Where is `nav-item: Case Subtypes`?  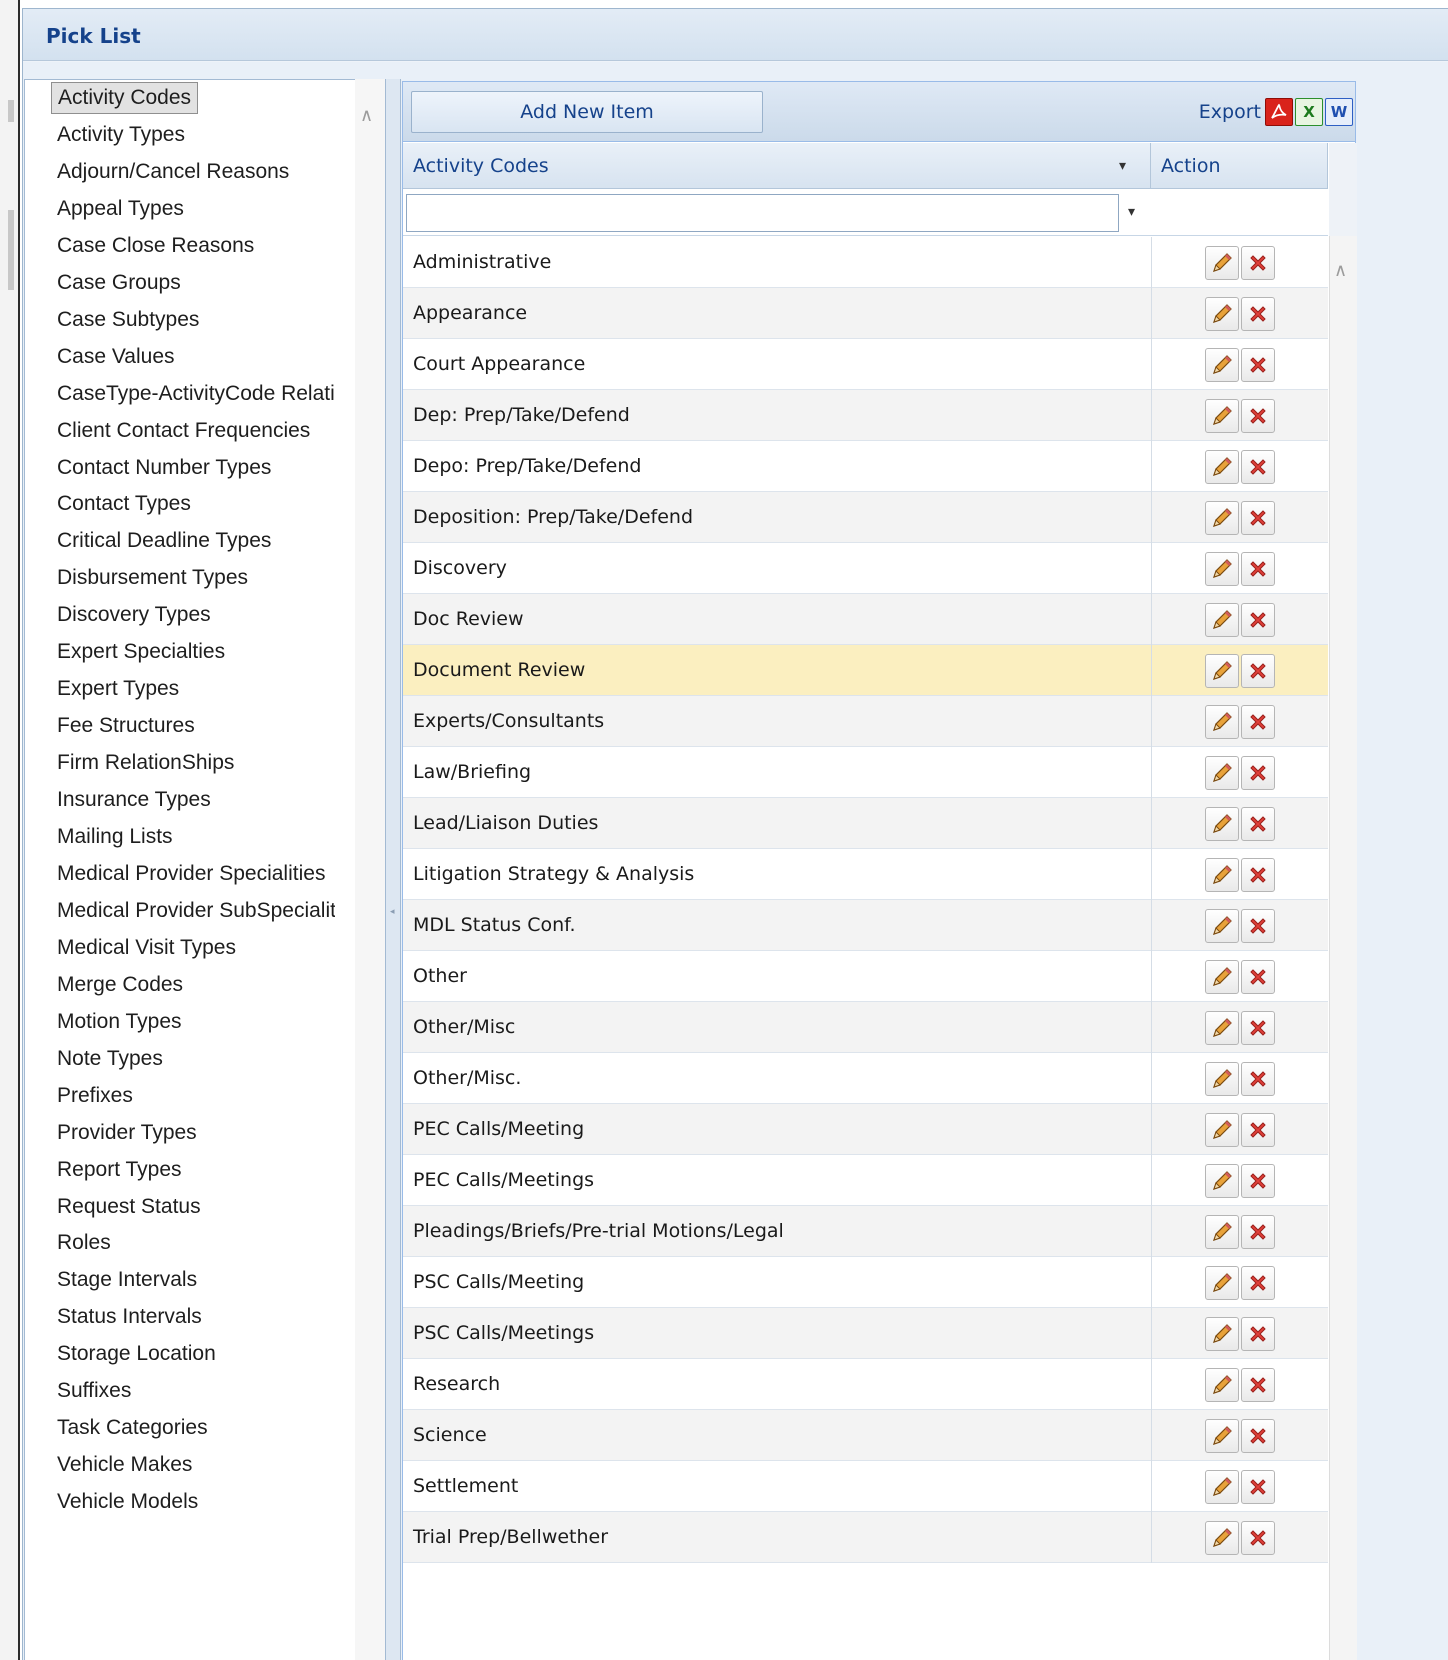
nav-item: Case Subtypes is located at coordinates (128, 320).